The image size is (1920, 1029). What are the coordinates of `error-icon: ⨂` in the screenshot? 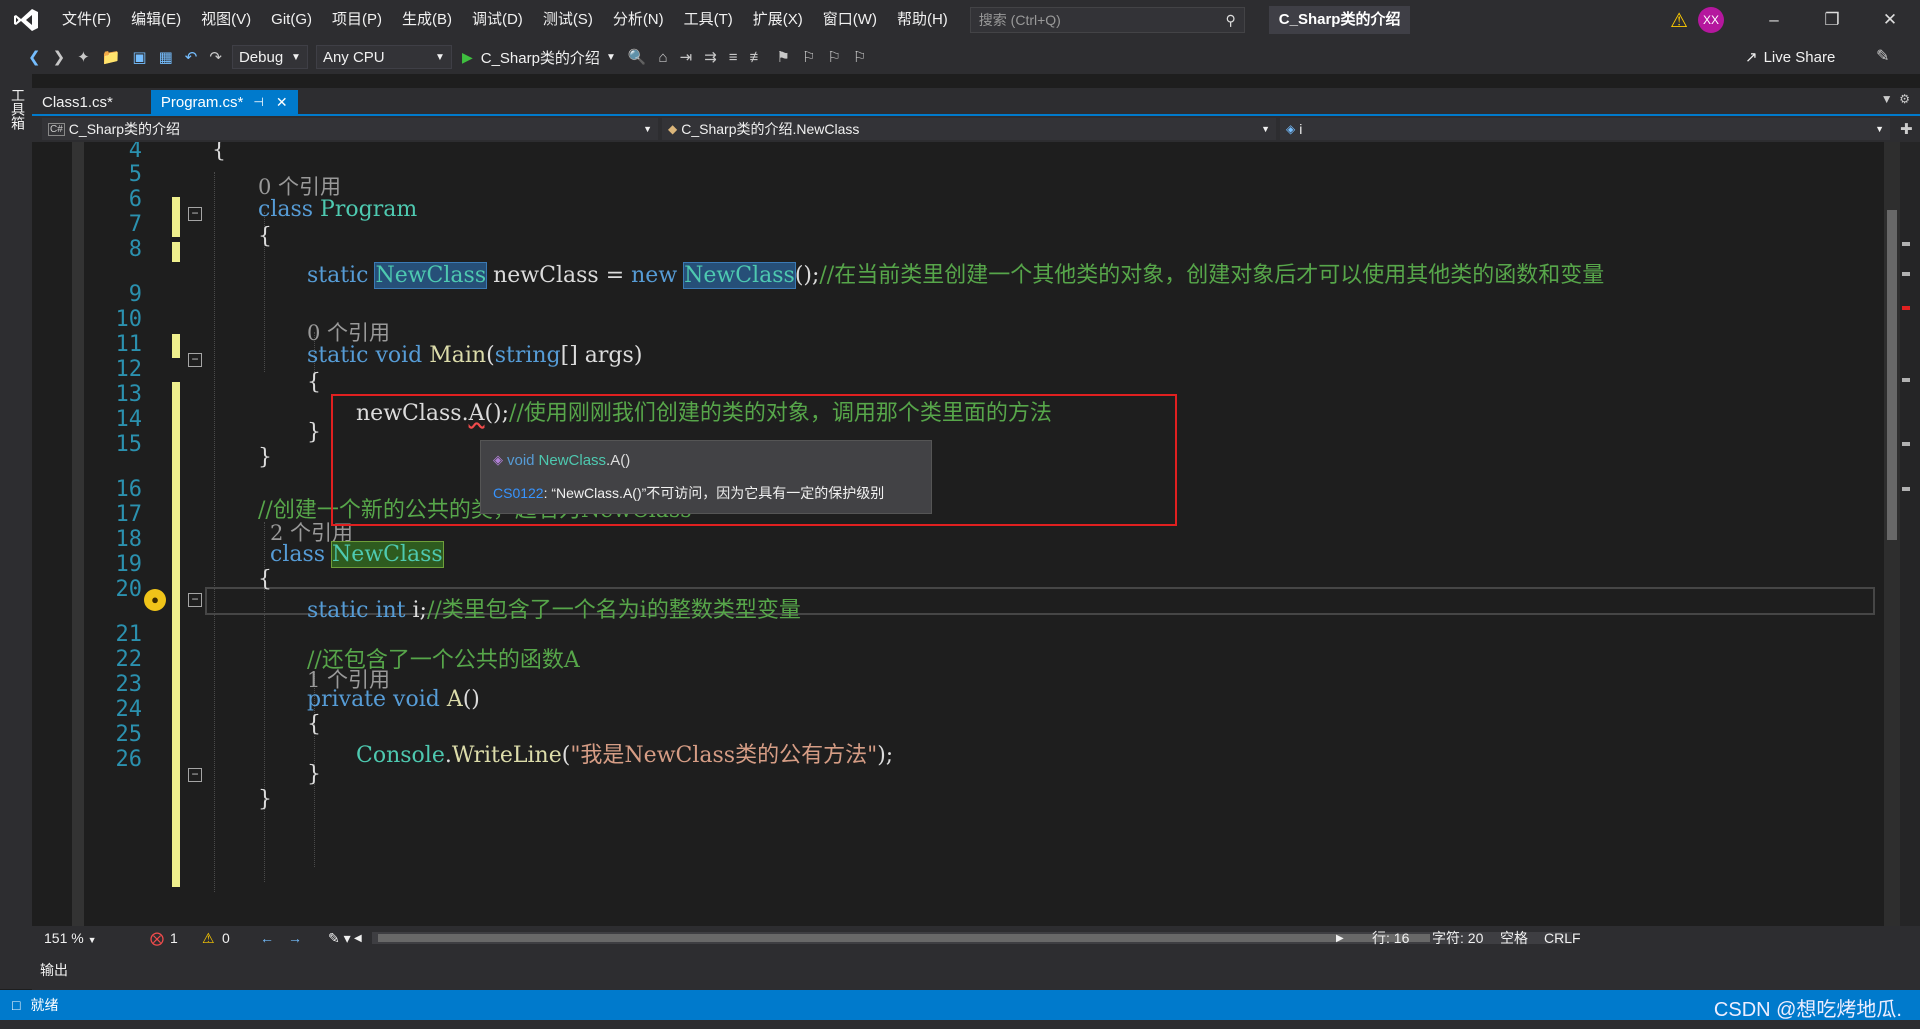 It's located at (157, 938).